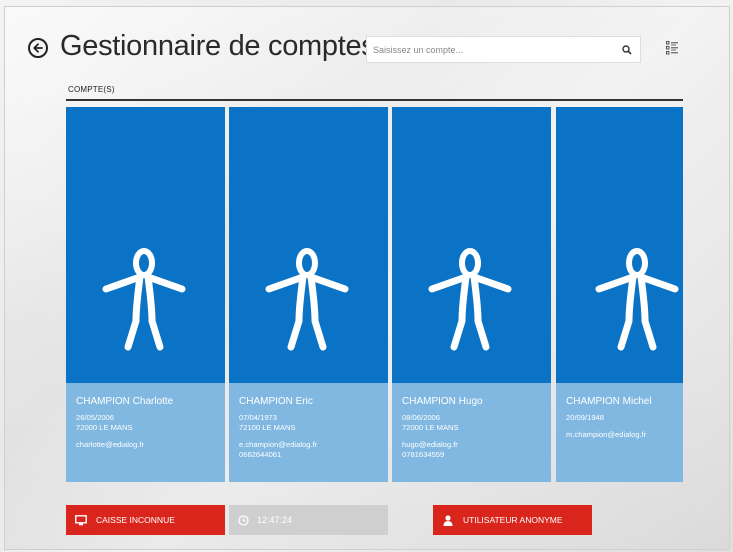 The image size is (733, 552). Describe the element at coordinates (258, 417) in the screenshot. I see `account-birthdate: 07/04/1973` at that location.